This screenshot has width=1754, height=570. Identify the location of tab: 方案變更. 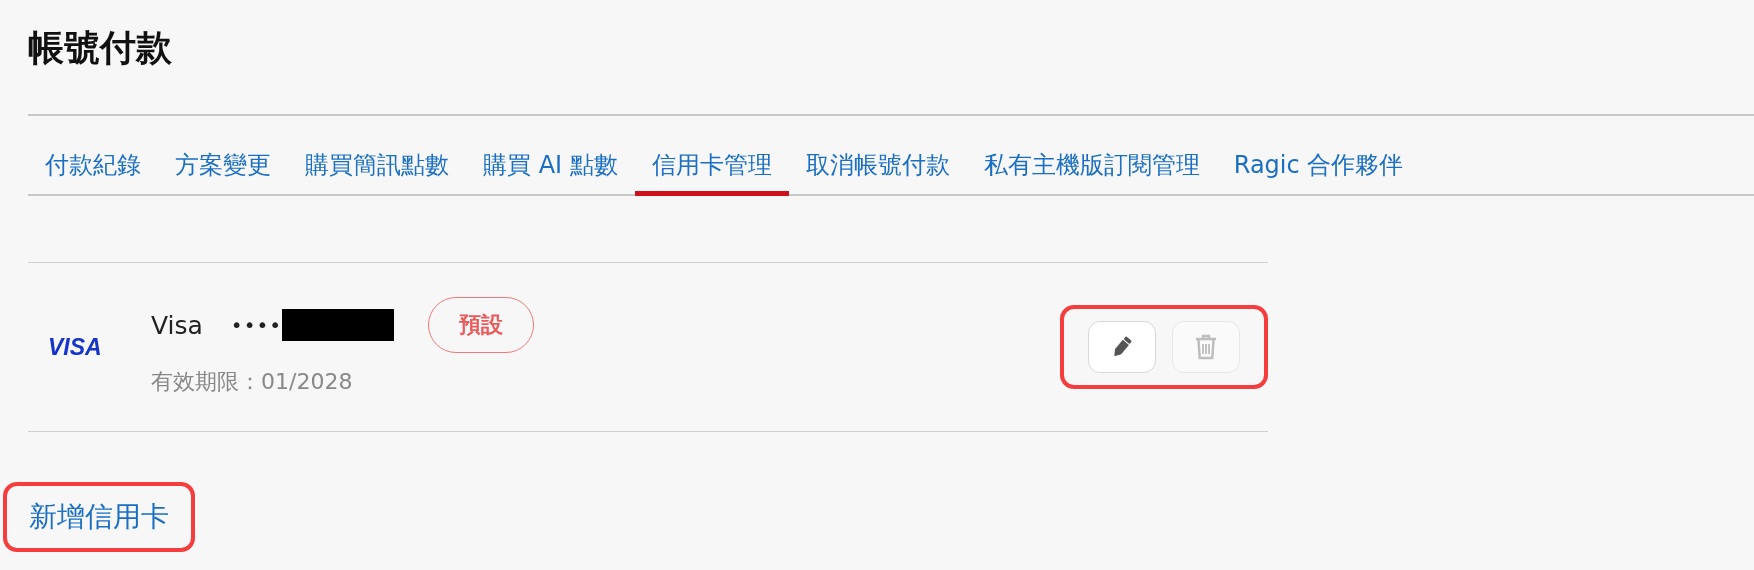
(223, 156).